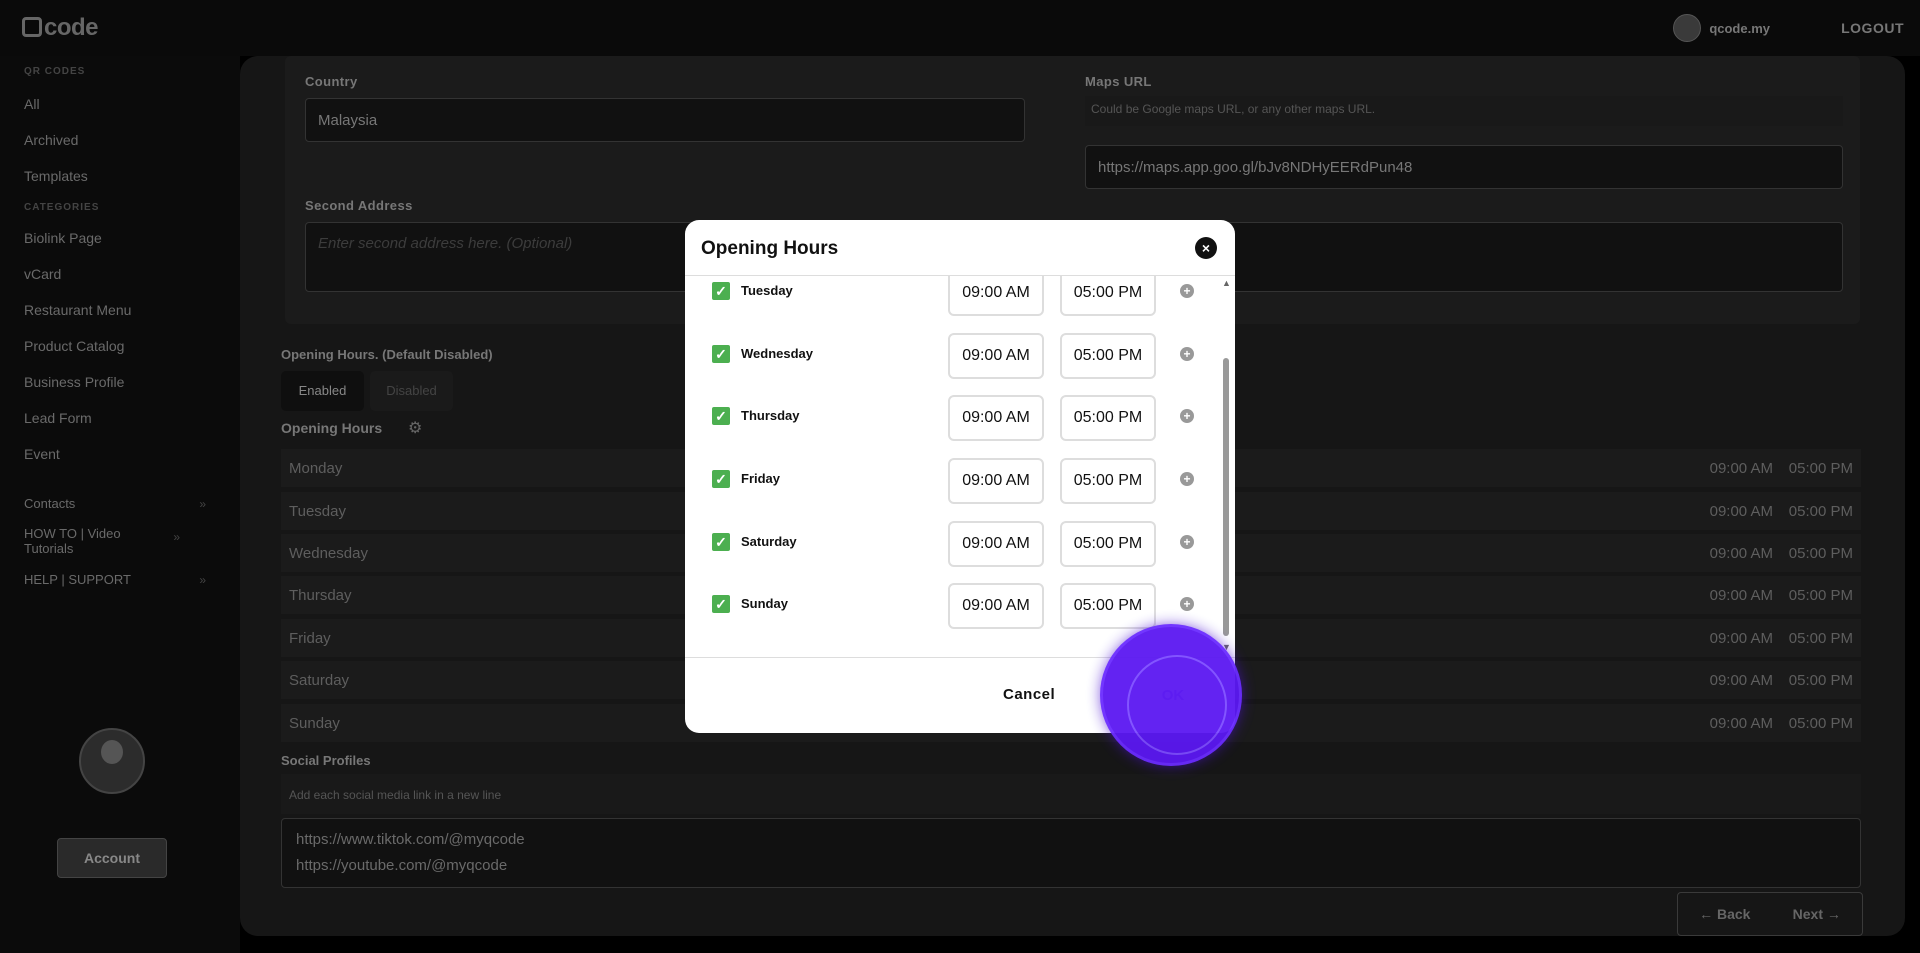  What do you see at coordinates (665, 120) in the screenshot?
I see `country-field: Malaysia` at bounding box center [665, 120].